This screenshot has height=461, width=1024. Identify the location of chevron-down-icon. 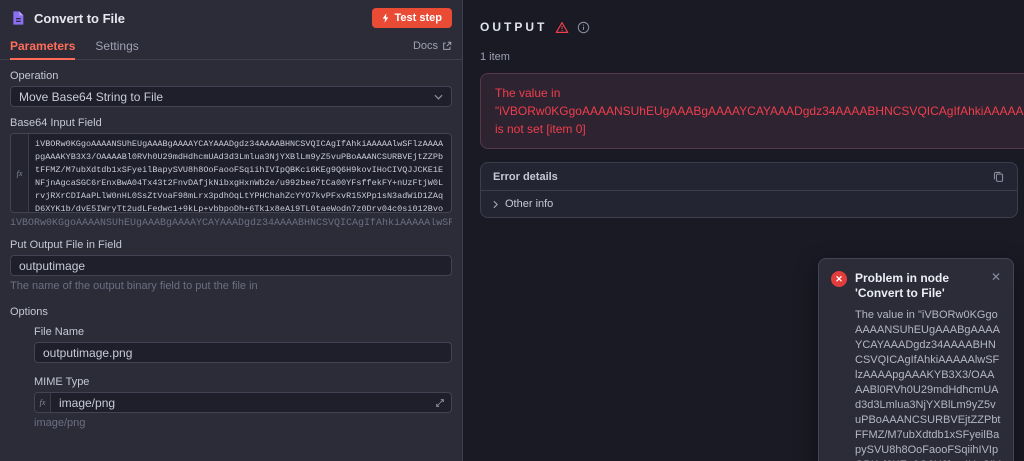
(438, 97).